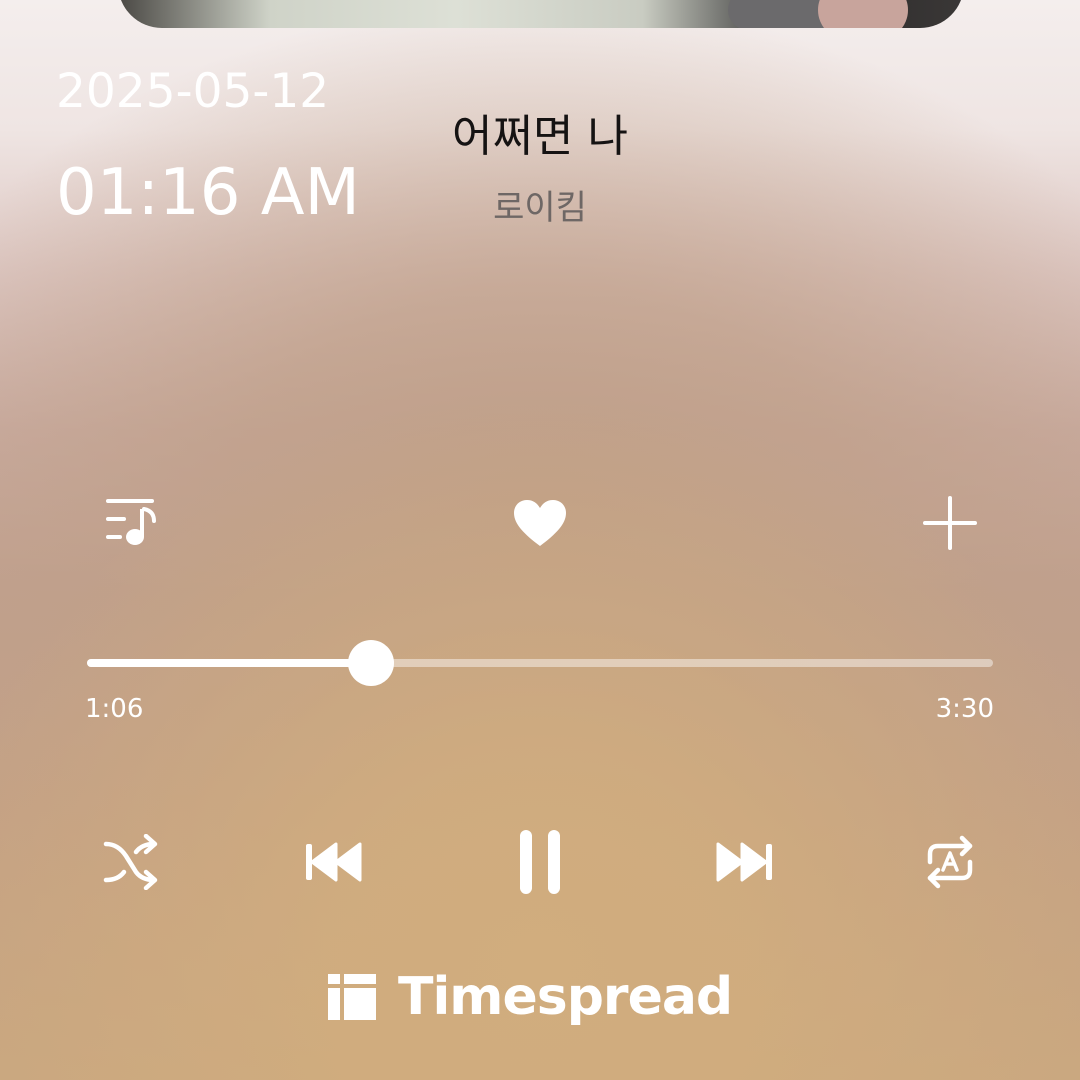 The height and width of the screenshot is (1080, 1080). Describe the element at coordinates (114, 709) in the screenshot. I see `elapsed-time: 1:06` at that location.